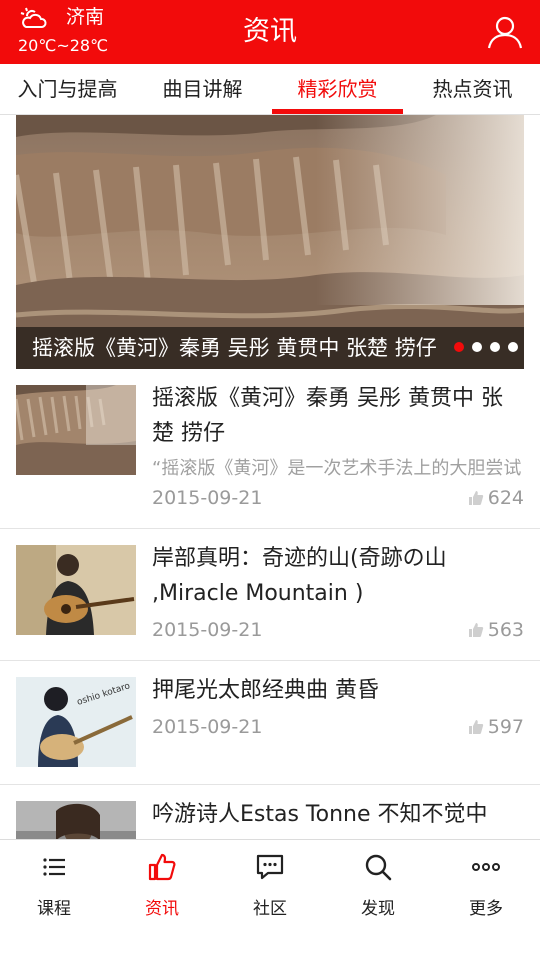 The width and height of the screenshot is (540, 960). Describe the element at coordinates (76, 820) in the screenshot. I see `musician-thumbnail` at that location.